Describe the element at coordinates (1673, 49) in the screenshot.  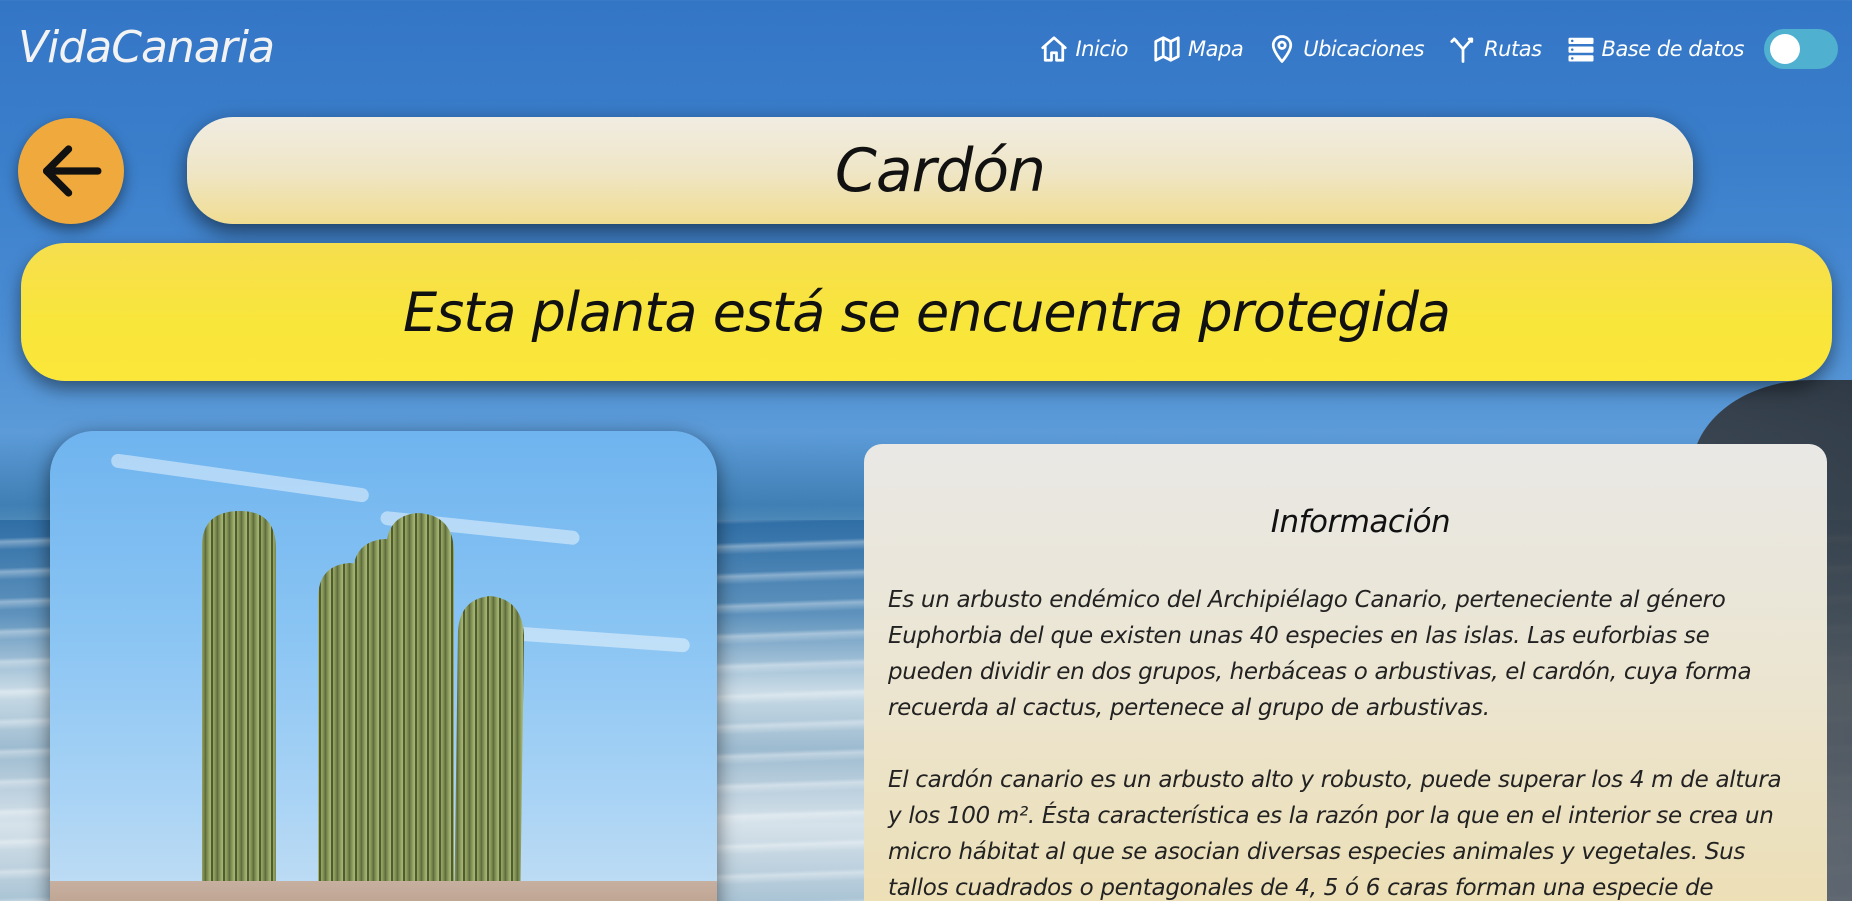
I see `nav-label: Base de datos` at that location.